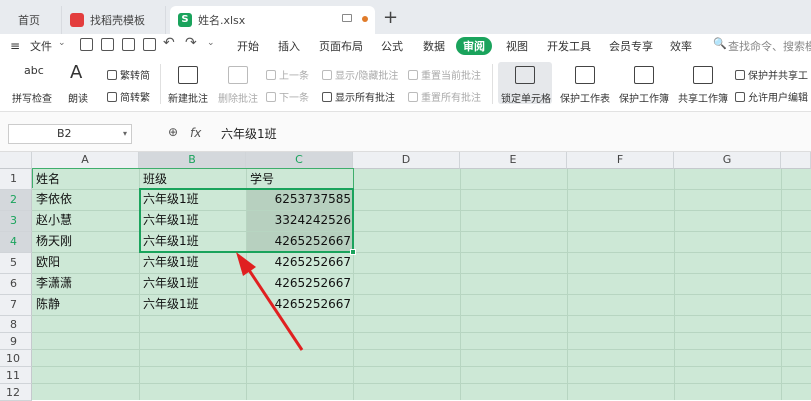 Image resolution: width=811 pixels, height=401 pixels. Describe the element at coordinates (273, 307) in the screenshot. I see `annotation-arrow-line` at that location.